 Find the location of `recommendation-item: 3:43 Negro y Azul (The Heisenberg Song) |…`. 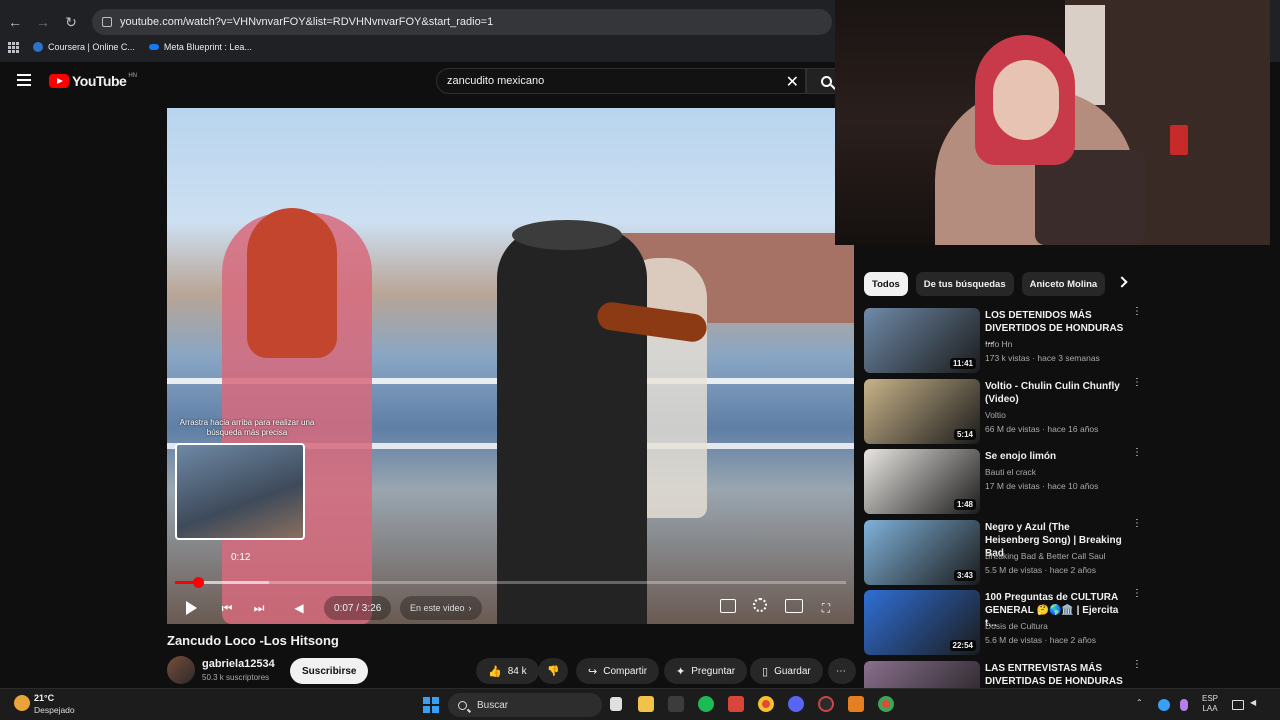

recommendation-item: 3:43 Negro y Azul (The Heisenberg Song) |… is located at coordinates (1004, 552).